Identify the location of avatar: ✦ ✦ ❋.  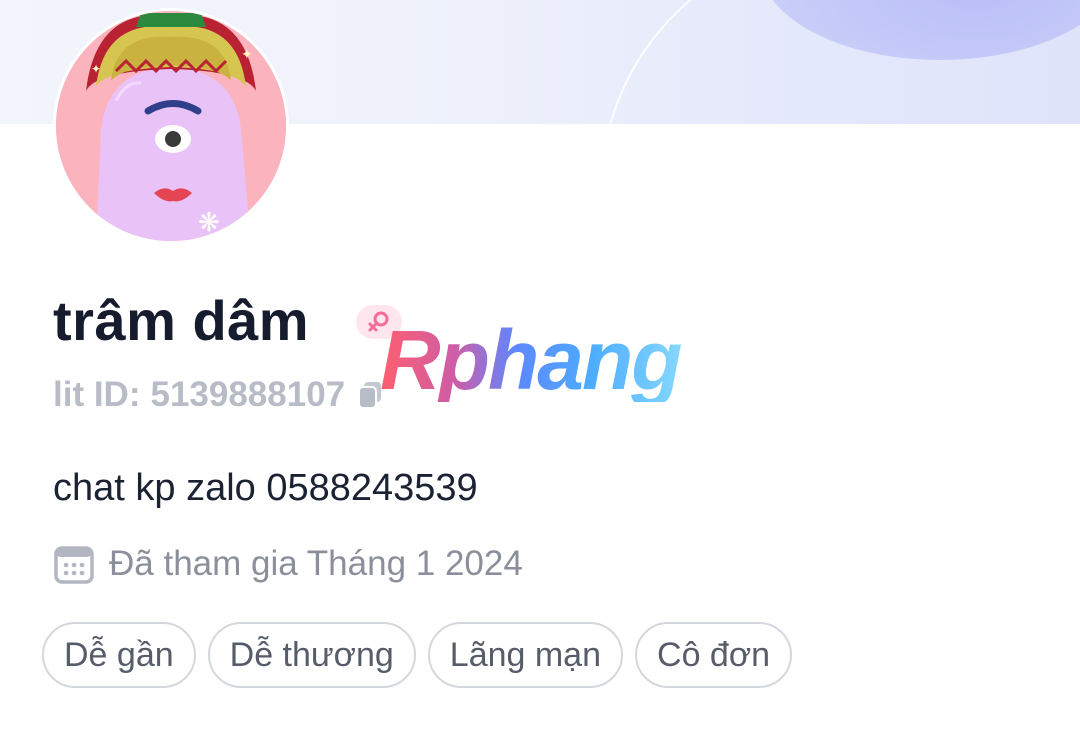
(171, 126).